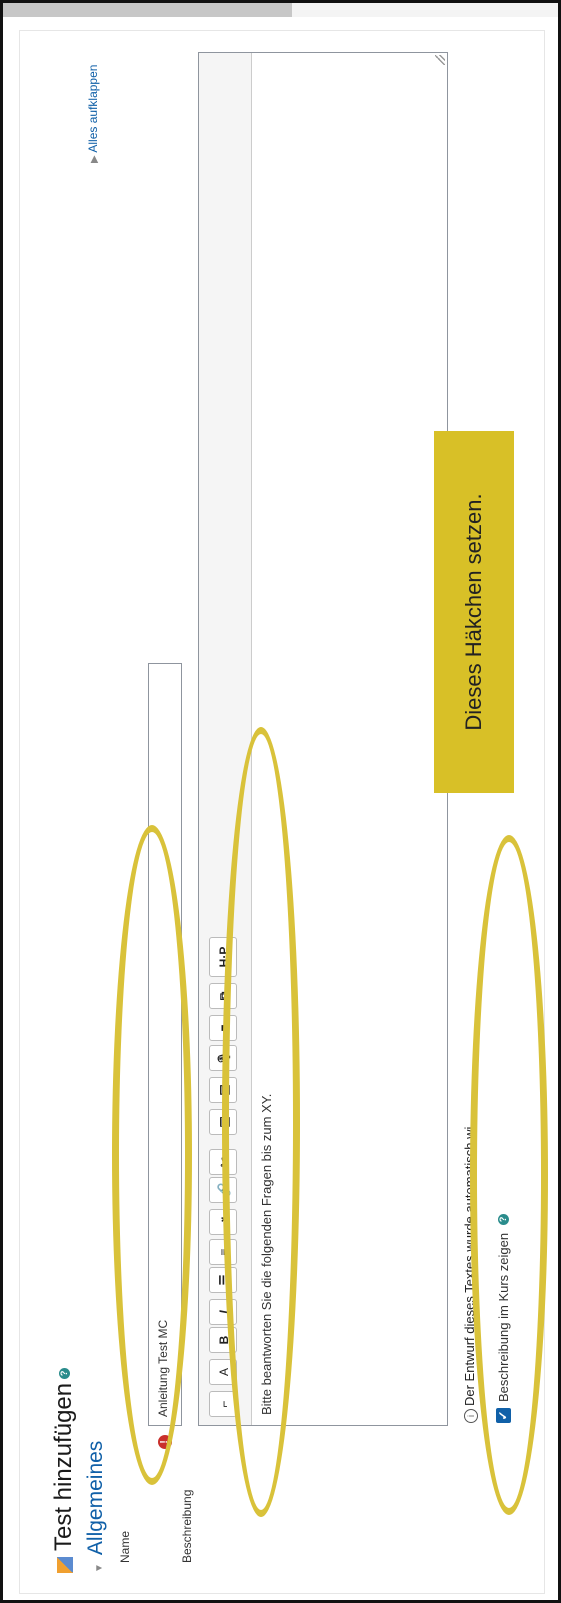 This screenshot has width=561, height=1603. Describe the element at coordinates (99, 1568) in the screenshot. I see `collapse-arrow-icon: ▼` at that location.